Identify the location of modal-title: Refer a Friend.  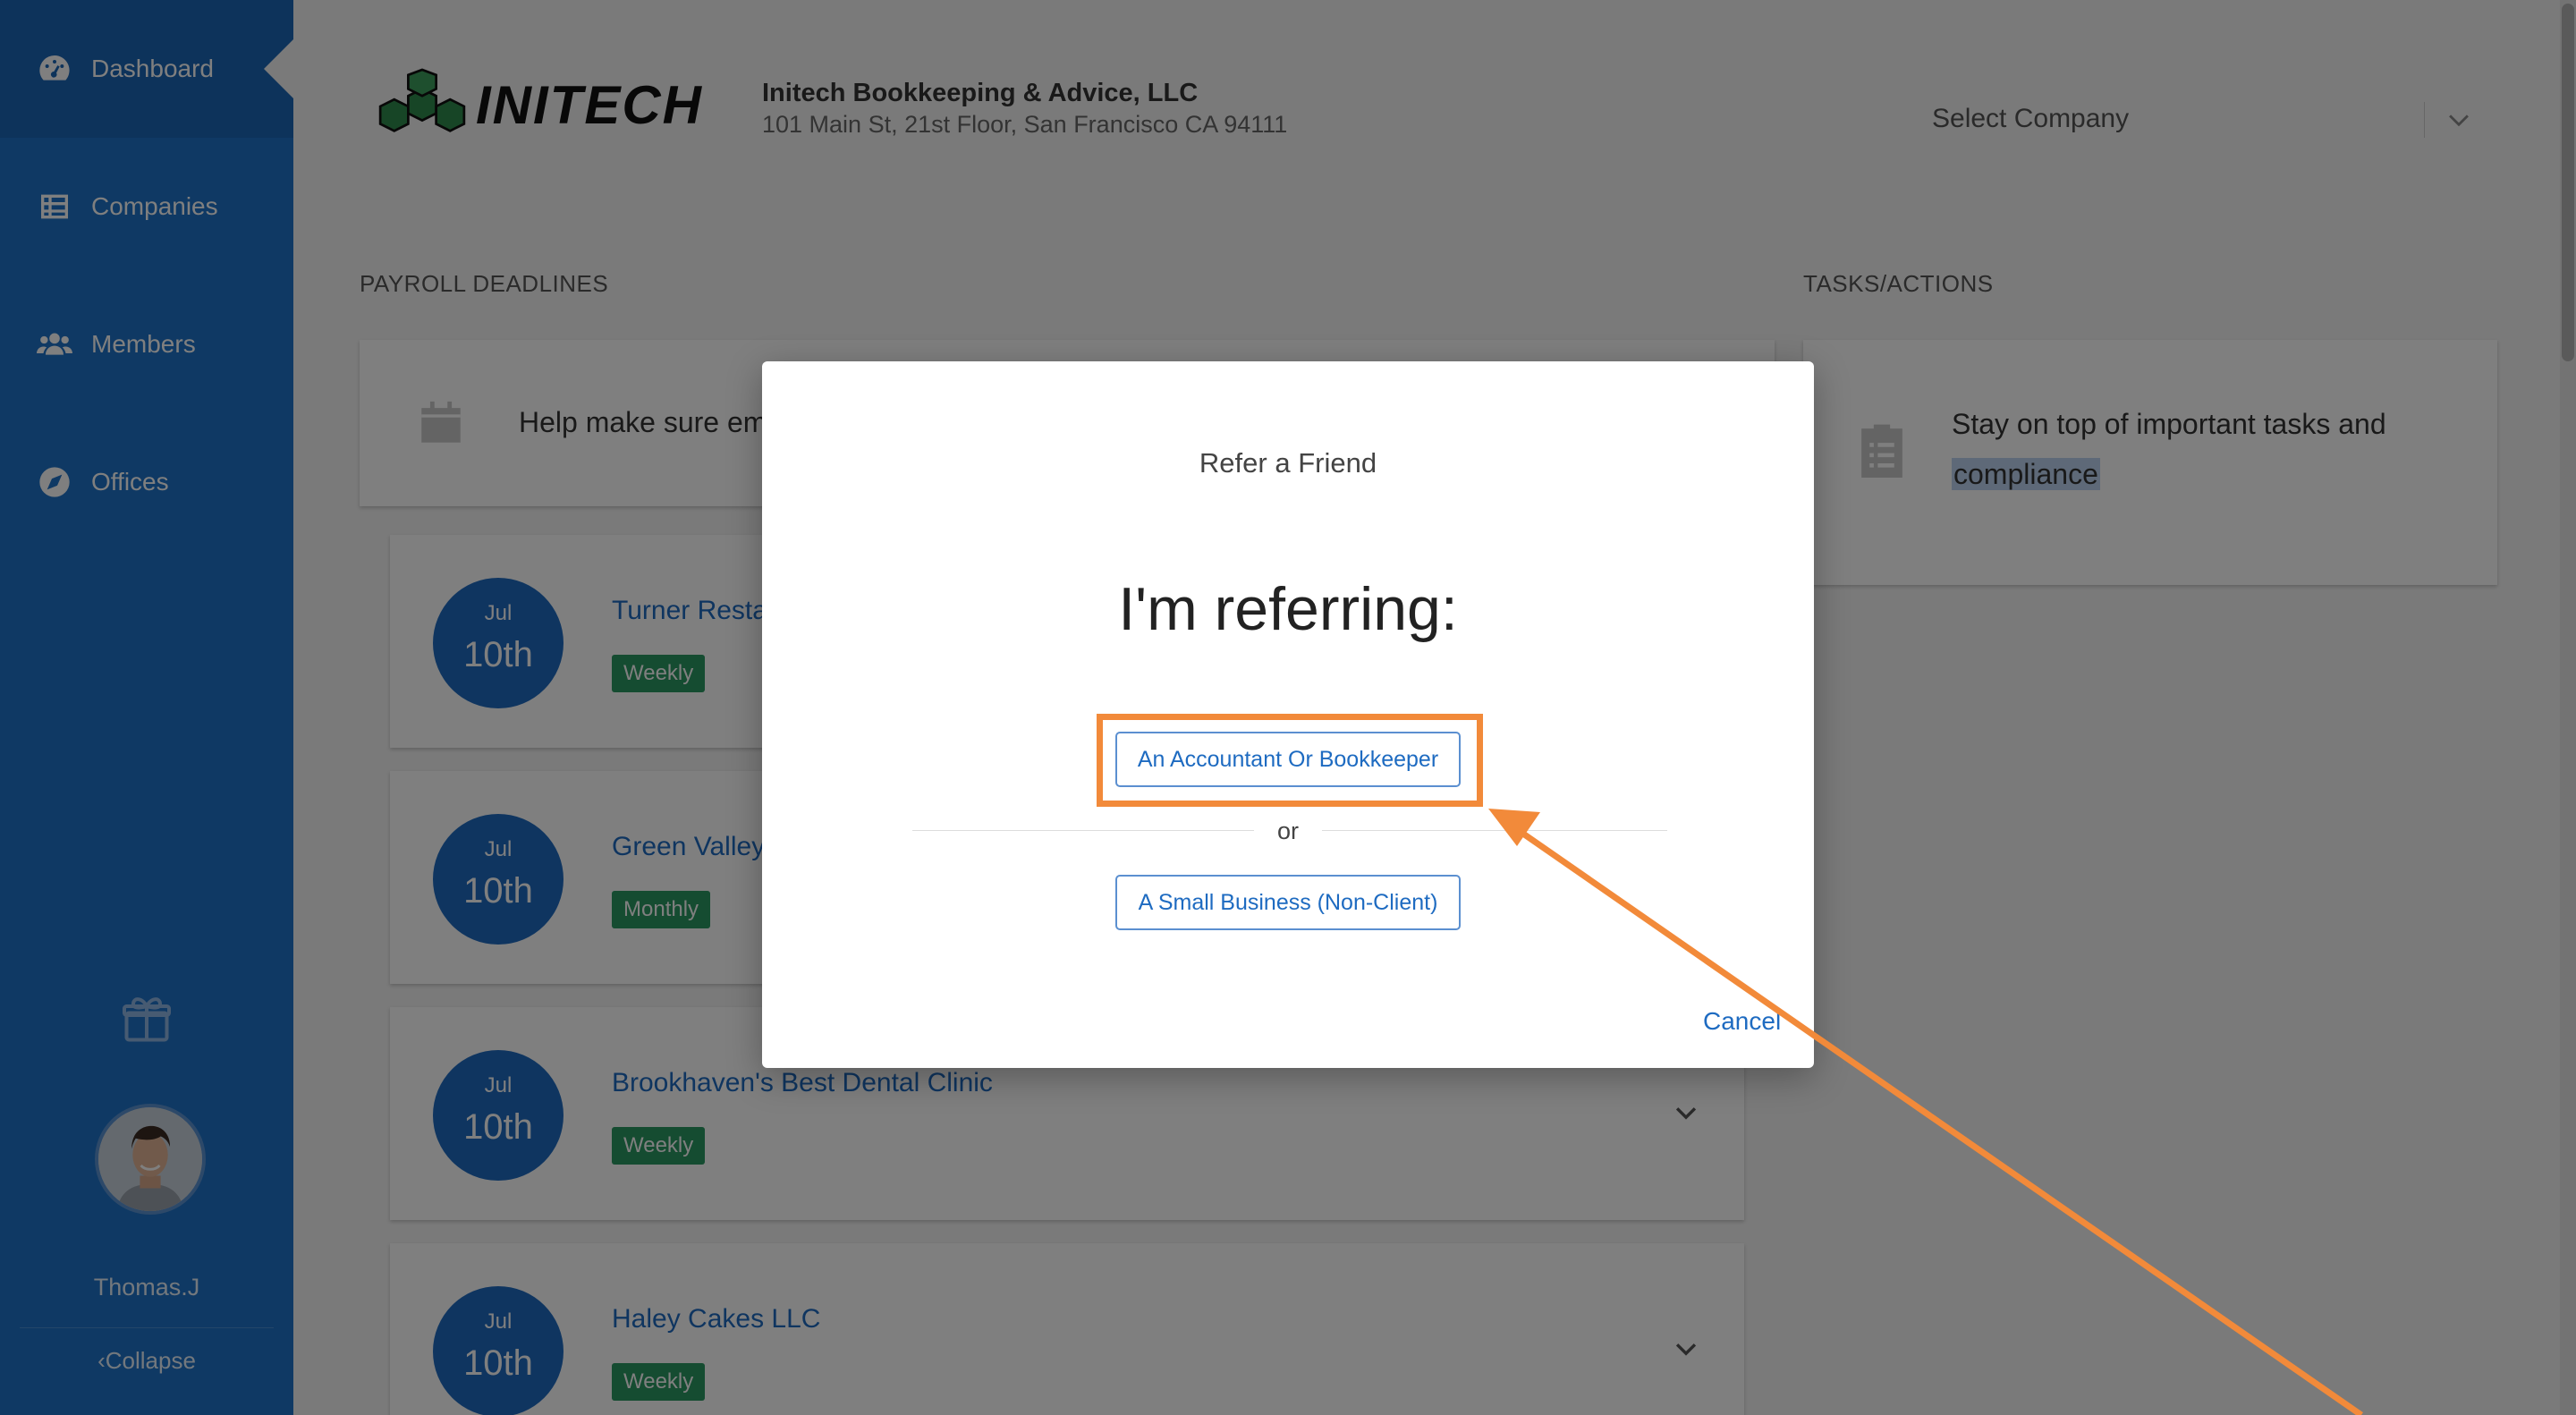
(1288, 463).